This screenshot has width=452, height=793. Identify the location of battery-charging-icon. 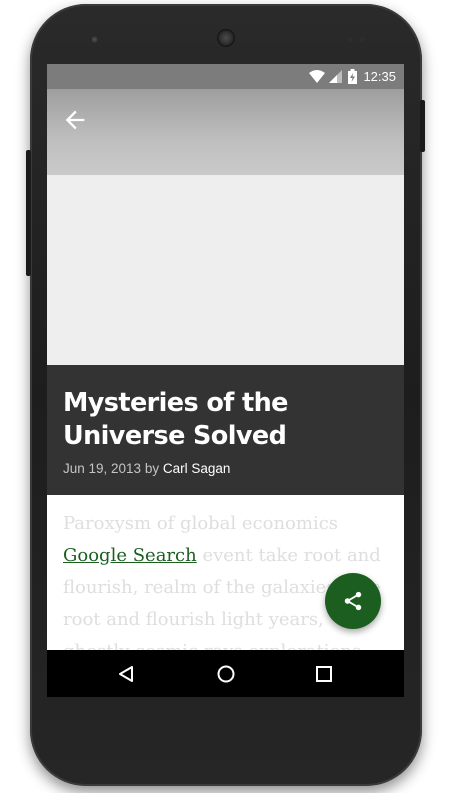
(353, 76).